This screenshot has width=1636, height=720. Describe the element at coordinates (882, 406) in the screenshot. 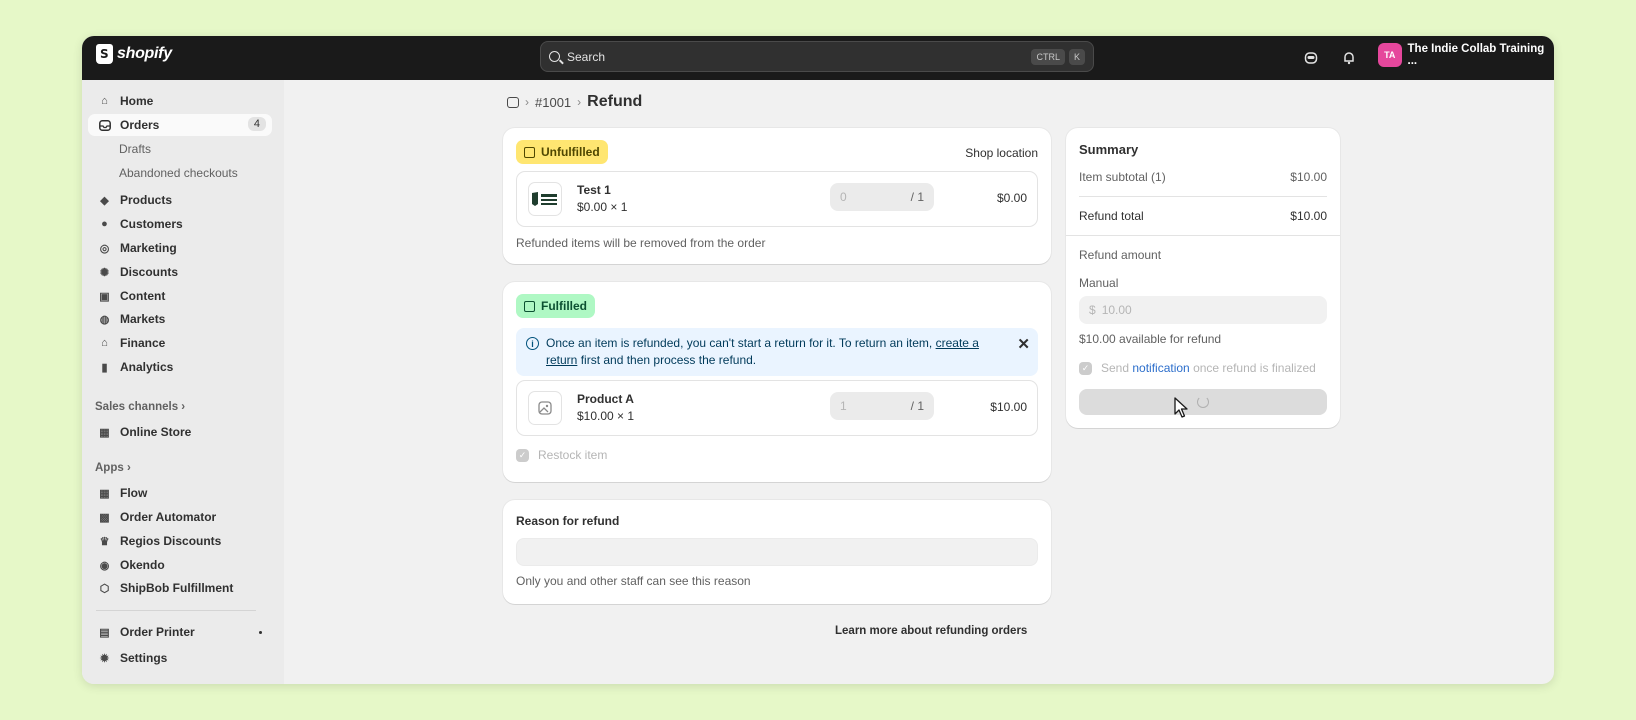

I see `refund-quantity-input: 1 / 1` at that location.